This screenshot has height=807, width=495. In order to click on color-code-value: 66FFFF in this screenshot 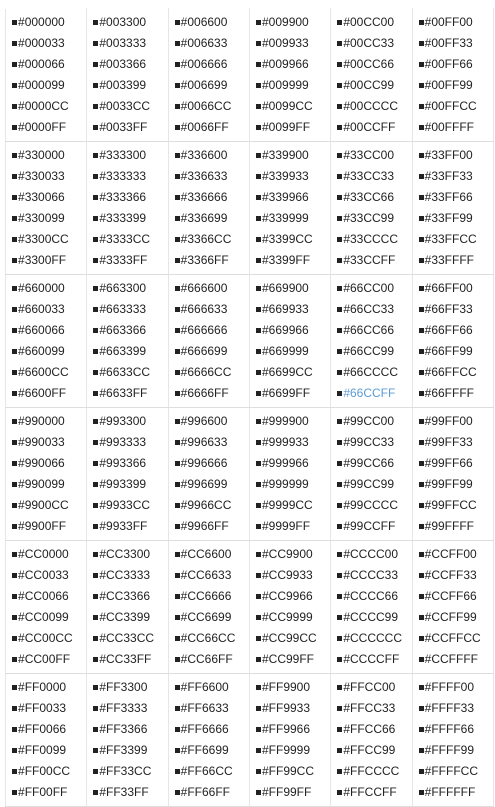, I will do `click(452, 393)`.